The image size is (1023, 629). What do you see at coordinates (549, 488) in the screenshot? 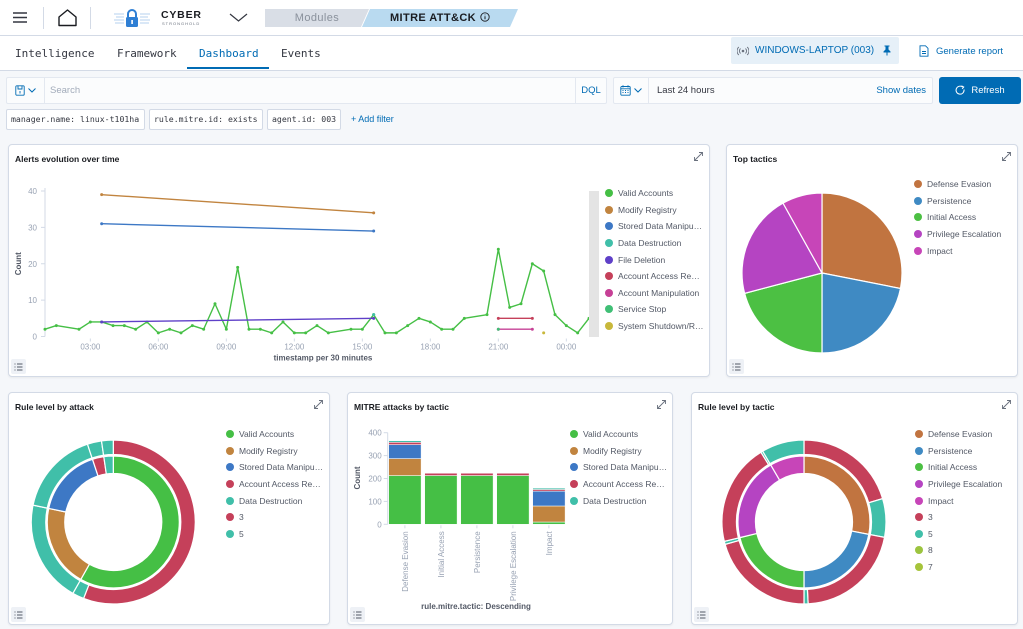
I see `bar-segment-data-destruction` at bounding box center [549, 488].